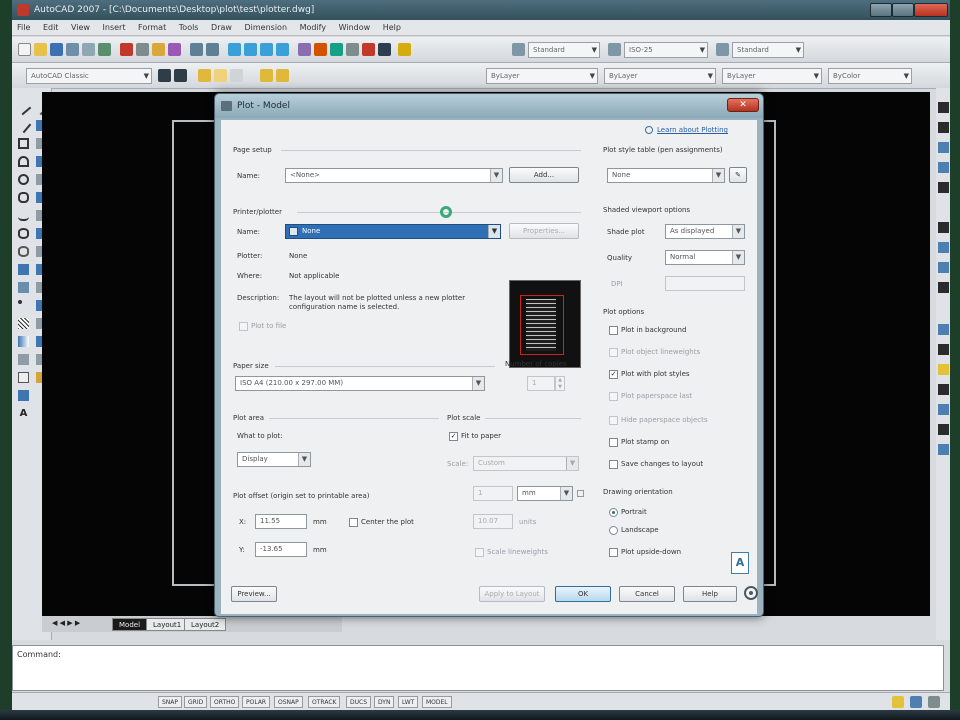 This screenshot has height=720, width=960. Describe the element at coordinates (164, 75) in the screenshot. I see `layer-manager-icon` at that location.